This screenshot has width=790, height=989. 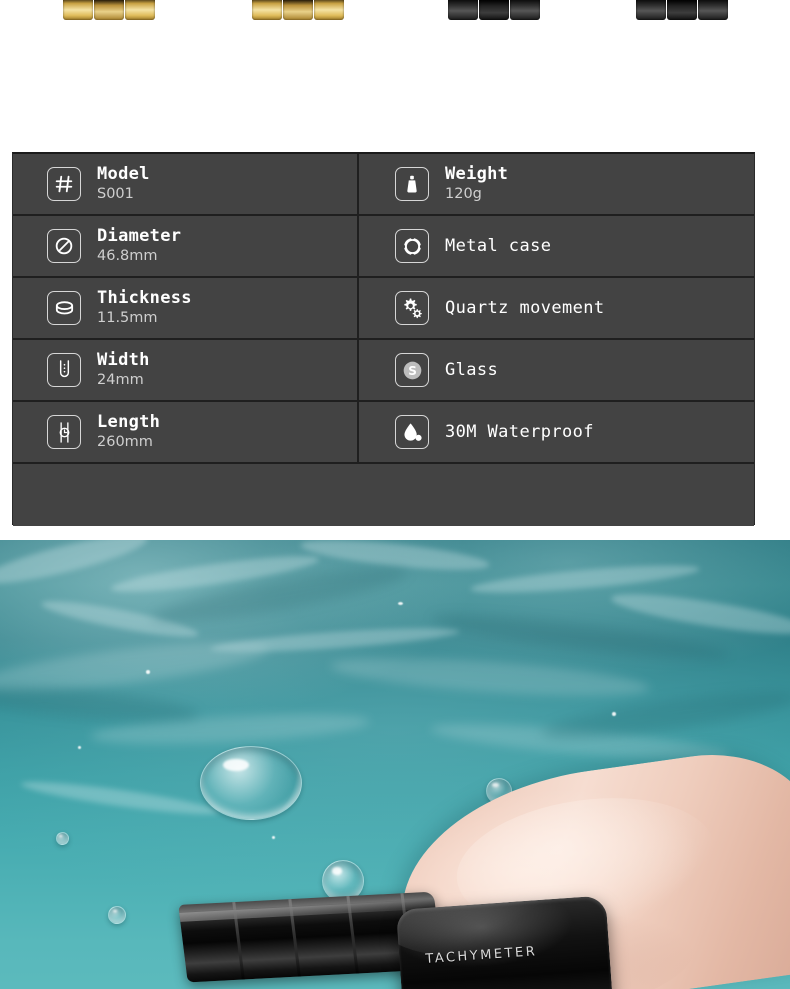 What do you see at coordinates (556, 370) in the screenshot?
I see `spec-cell-glass: S Glass` at bounding box center [556, 370].